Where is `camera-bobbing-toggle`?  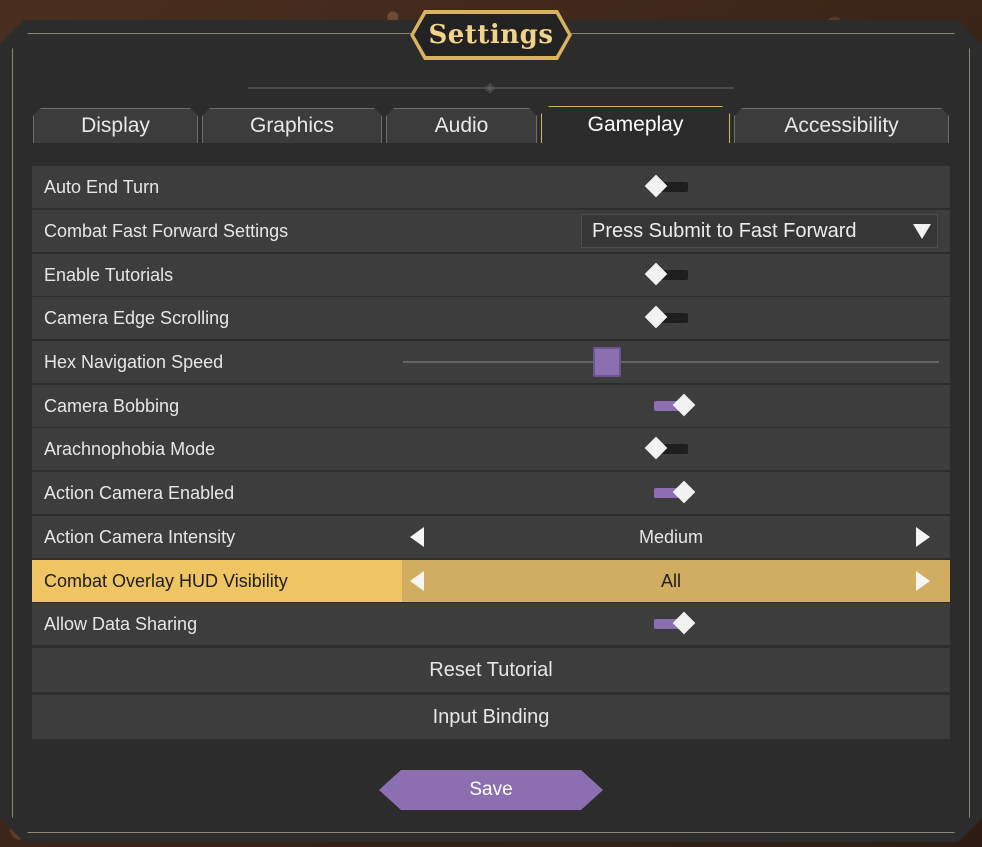 camera-bobbing-toggle is located at coordinates (671, 405).